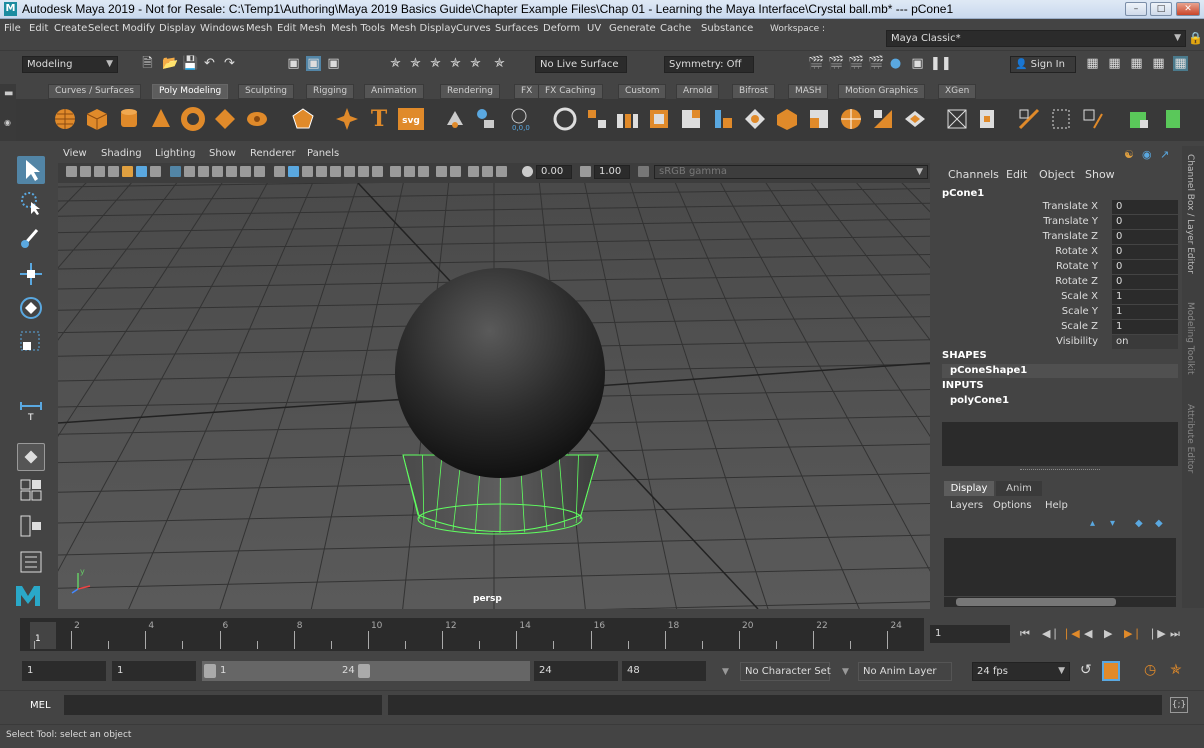 The height and width of the screenshot is (748, 1204). I want to click on maximize-button: □, so click(1161, 9).